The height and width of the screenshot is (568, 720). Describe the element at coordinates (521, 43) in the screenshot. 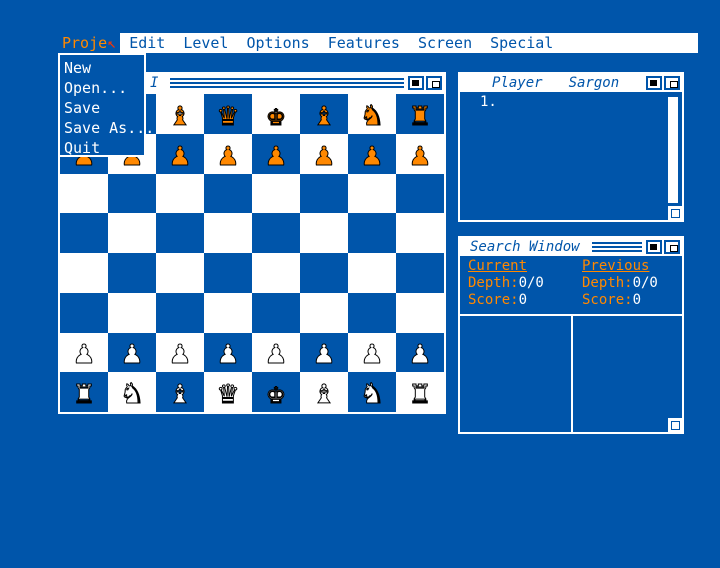

I see `menu-special: Special` at that location.